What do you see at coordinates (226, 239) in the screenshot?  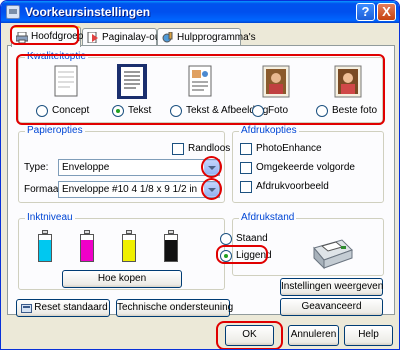 I see `radio-staand` at bounding box center [226, 239].